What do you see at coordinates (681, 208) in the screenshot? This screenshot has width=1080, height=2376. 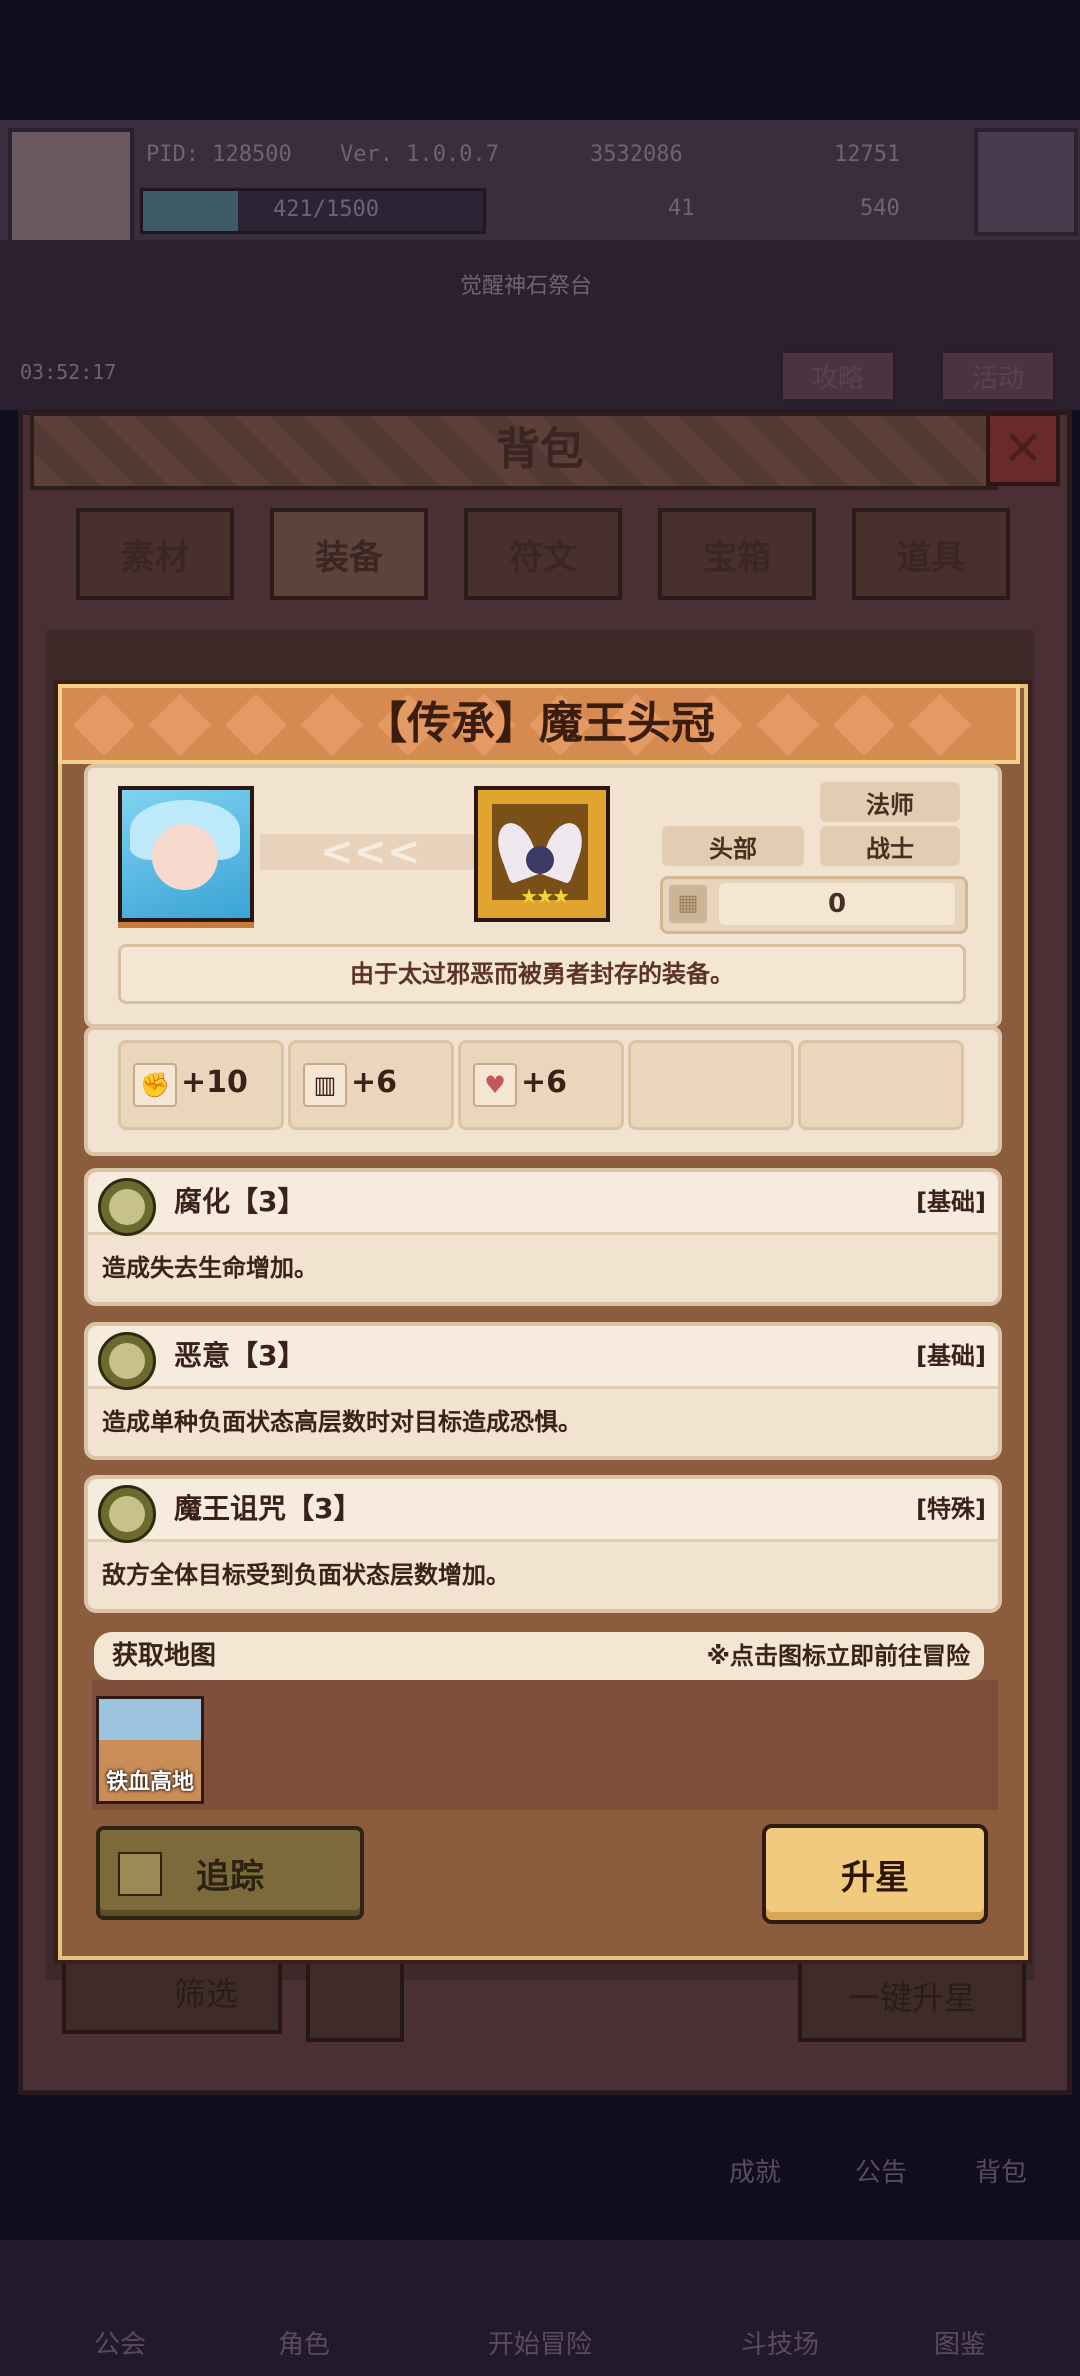 I see `clover-count: 41` at bounding box center [681, 208].